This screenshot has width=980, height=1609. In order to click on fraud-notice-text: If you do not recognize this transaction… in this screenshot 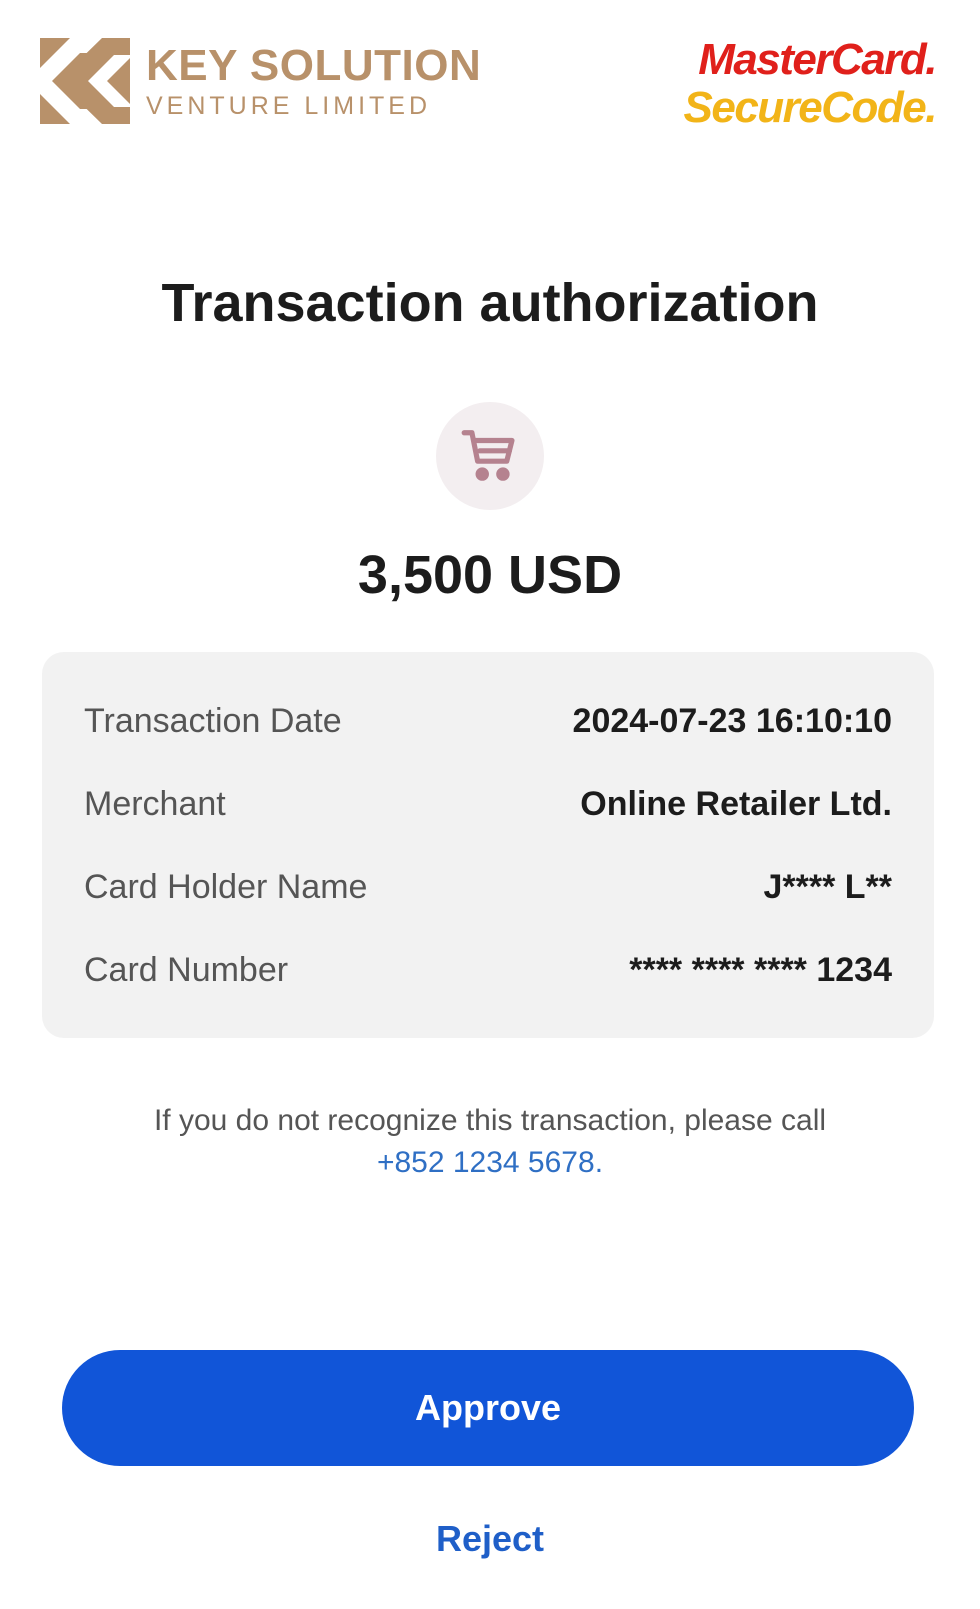, I will do `click(490, 1120)`.